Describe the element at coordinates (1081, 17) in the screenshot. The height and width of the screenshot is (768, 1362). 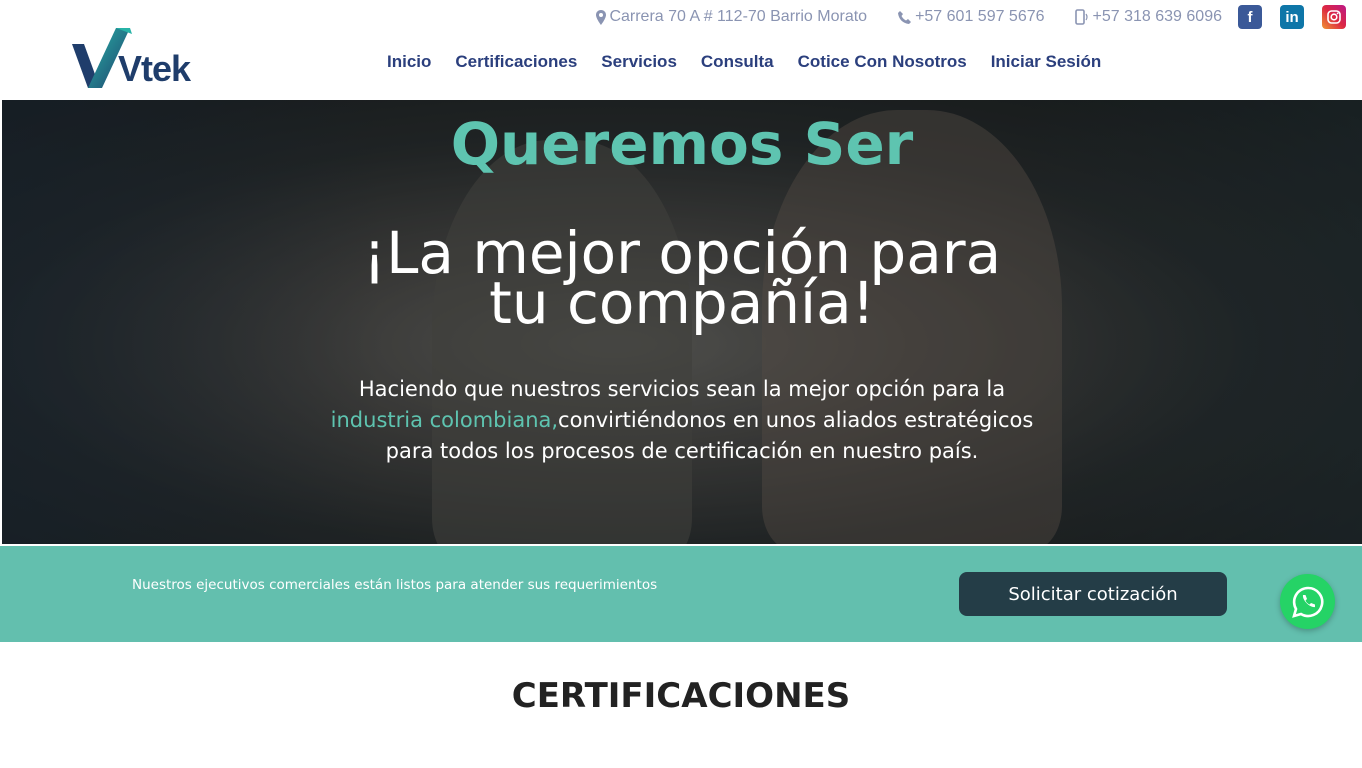
I see `mobile-icon` at that location.